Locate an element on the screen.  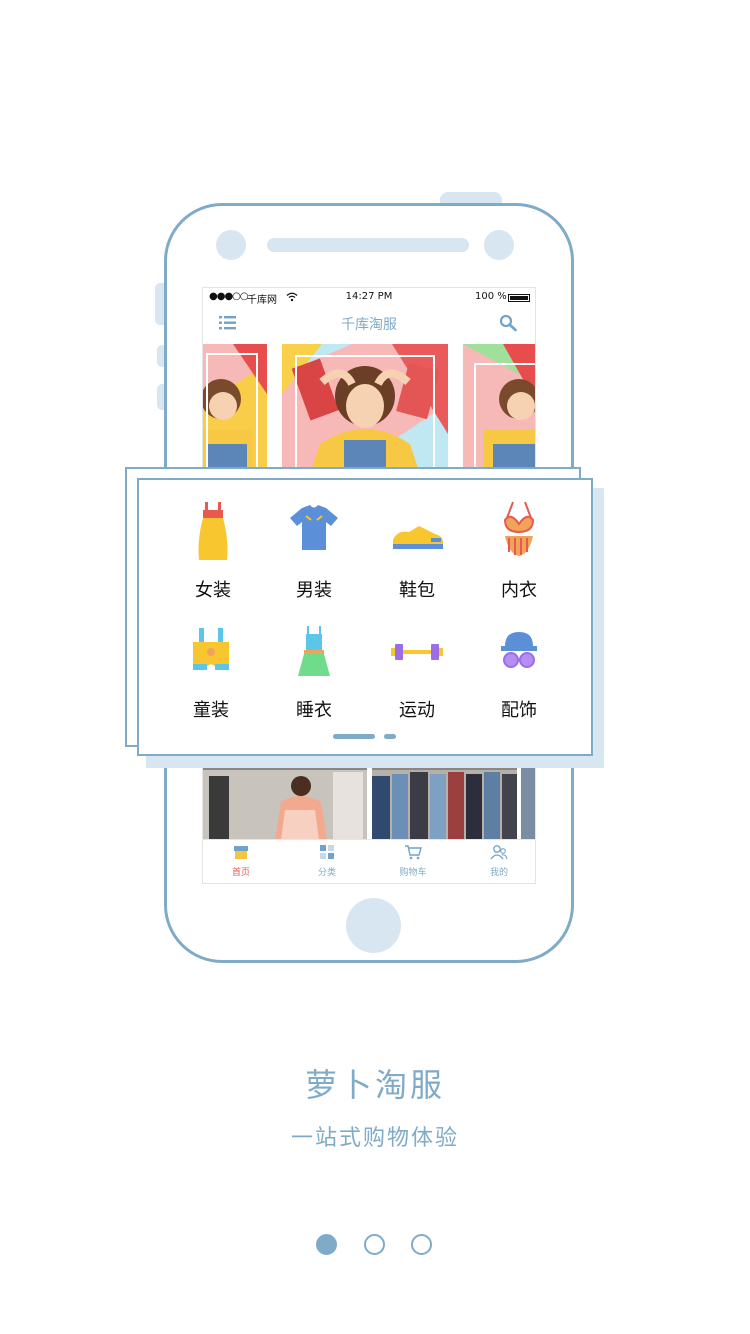
tab-profile: 我的 is located at coordinates (499, 861).